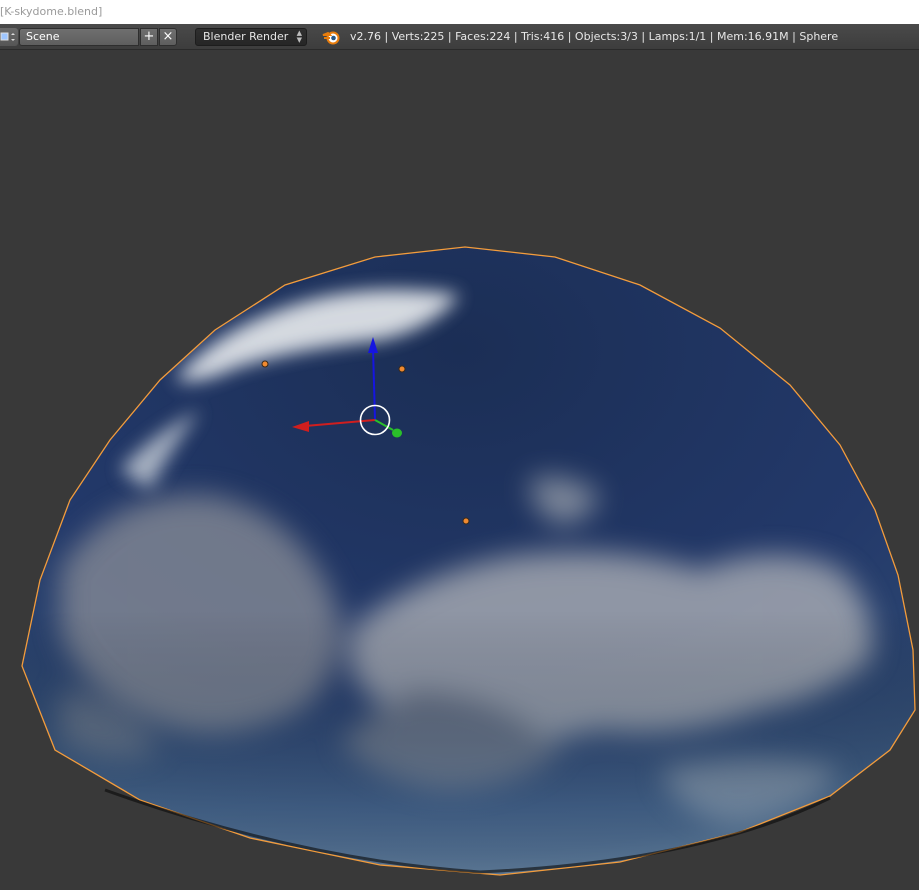 Image resolution: width=919 pixels, height=890 pixels. What do you see at coordinates (246, 36) in the screenshot?
I see `render-engine-label: Blender Render` at bounding box center [246, 36].